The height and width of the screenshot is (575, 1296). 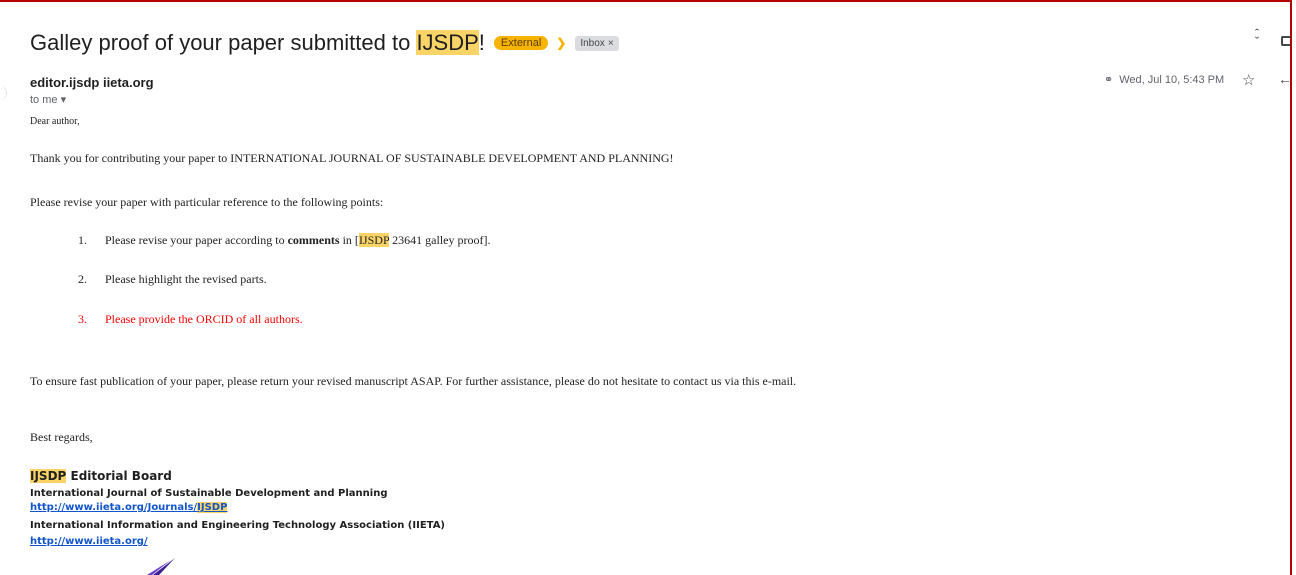 What do you see at coordinates (440, 240) in the screenshot?
I see `point-text-after: 23641 galley proof].` at bounding box center [440, 240].